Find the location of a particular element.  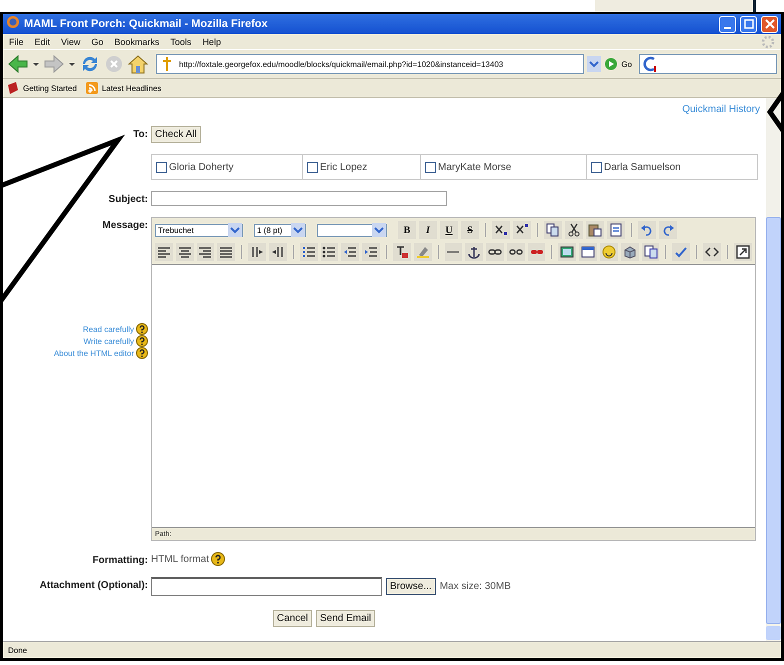

dropdown: Trebuchet is located at coordinates (199, 230).